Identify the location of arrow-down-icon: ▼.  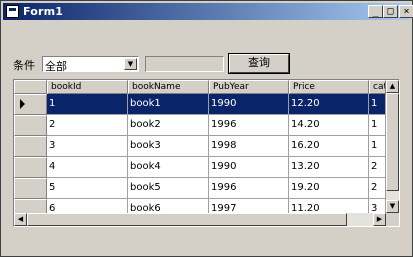
(392, 206).